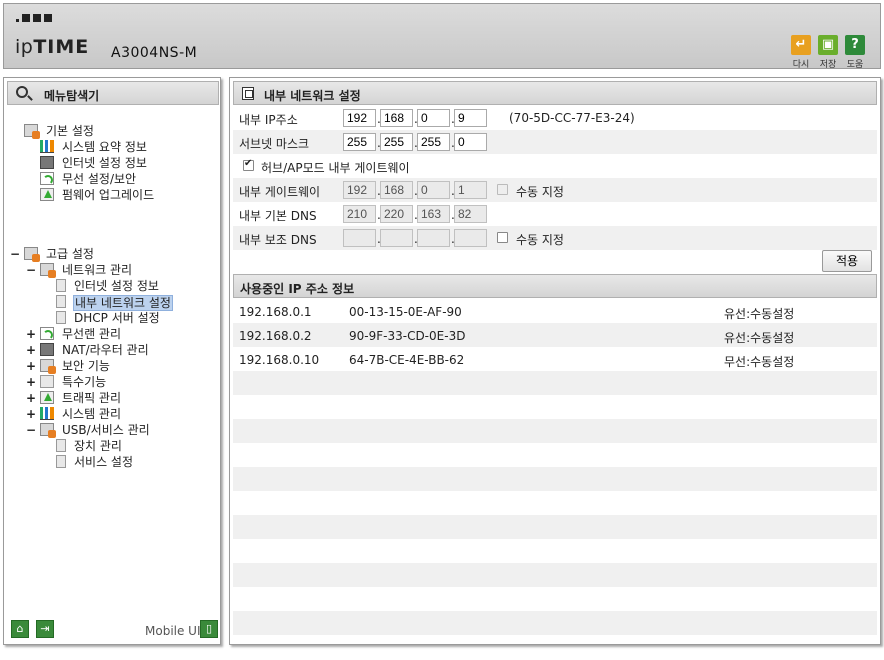  I want to click on primary-dns-row: 내부 기본 DNS . . ., so click(555, 214).